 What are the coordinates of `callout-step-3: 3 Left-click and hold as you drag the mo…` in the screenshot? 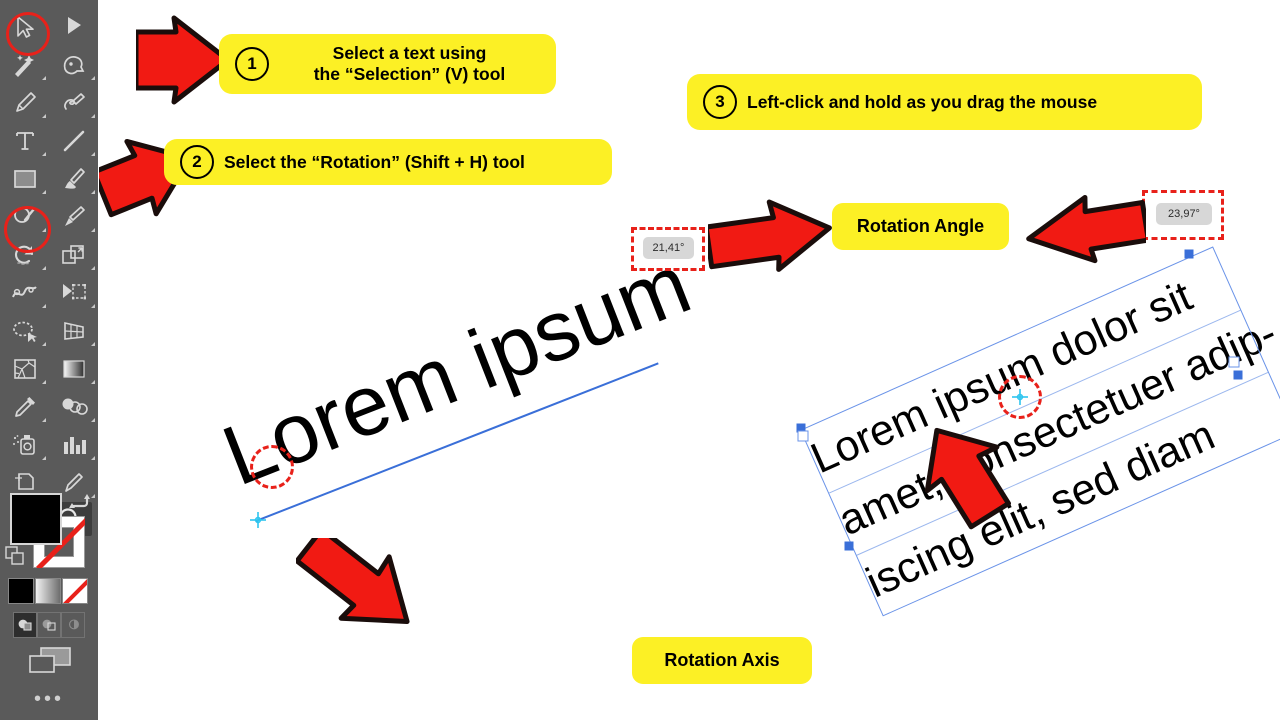 It's located at (944, 102).